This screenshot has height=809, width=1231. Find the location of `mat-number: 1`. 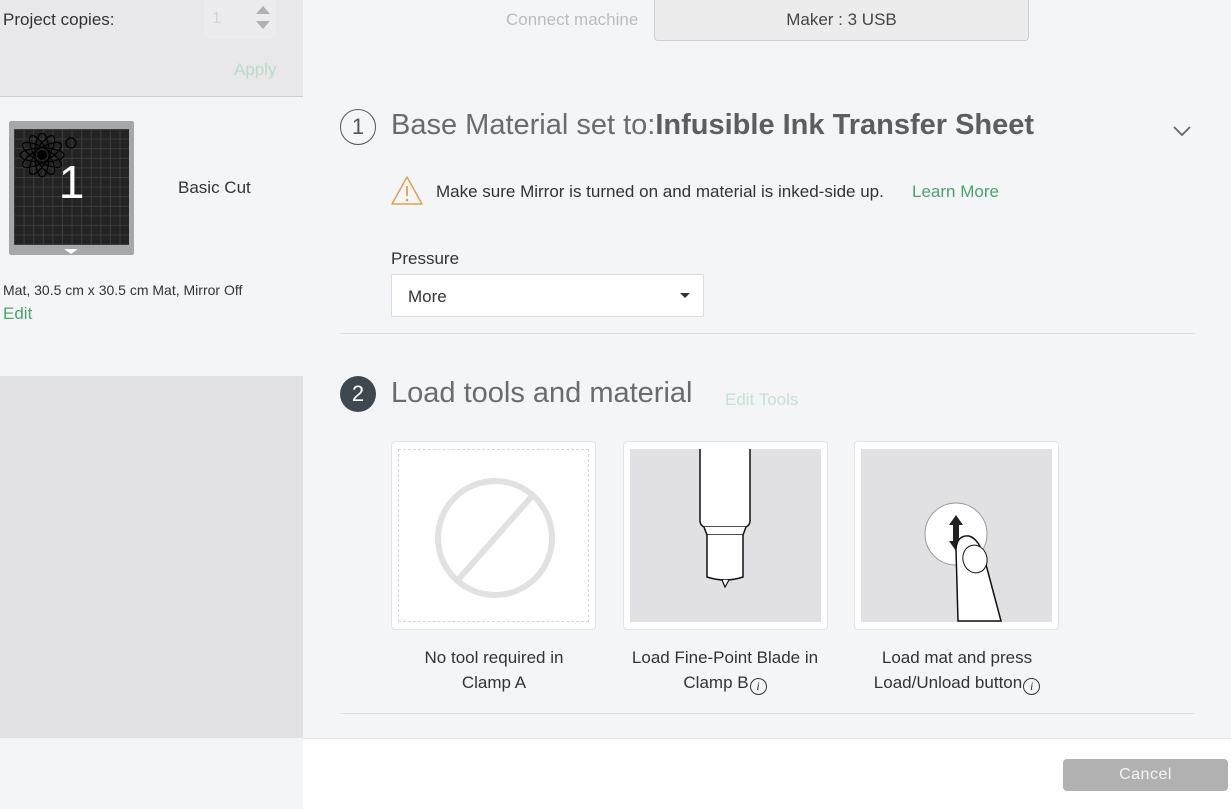

mat-number: 1 is located at coordinates (71, 182).